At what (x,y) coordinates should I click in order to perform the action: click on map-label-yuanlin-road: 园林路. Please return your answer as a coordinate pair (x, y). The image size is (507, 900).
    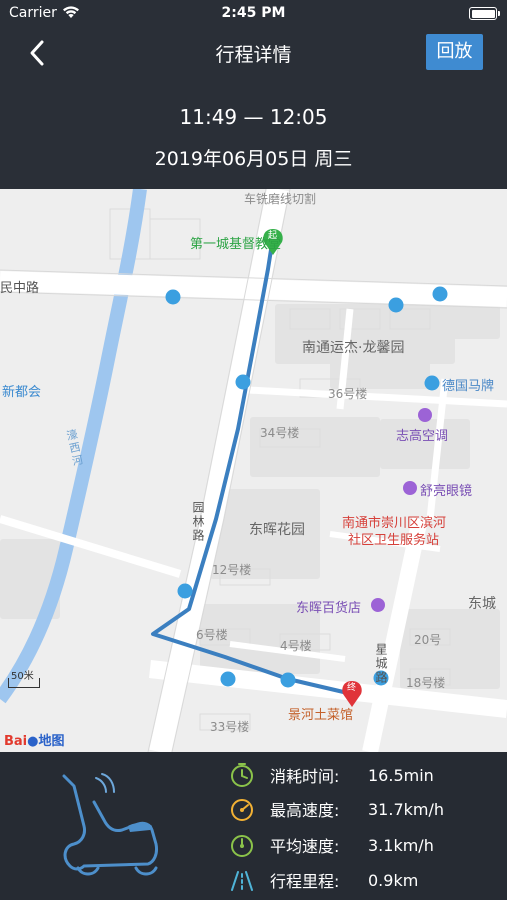
    Looking at the image, I should click on (198, 522).